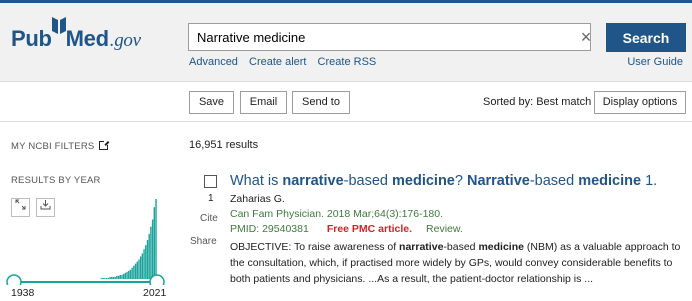 This screenshot has width=692, height=301. What do you see at coordinates (209, 218) in the screenshot?
I see `cite-button: Cite` at bounding box center [209, 218].